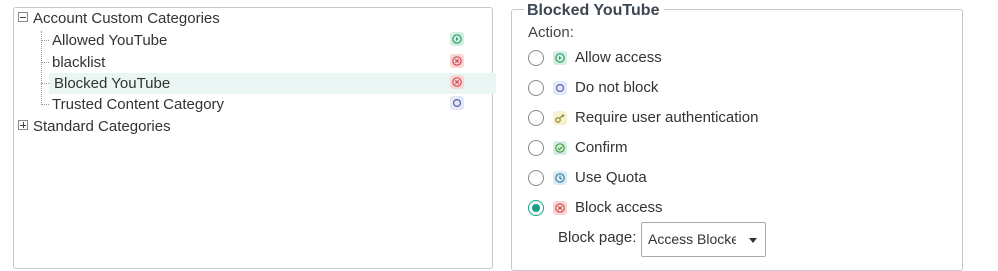 The image size is (998, 271). What do you see at coordinates (594, 10) in the screenshot?
I see `category-detail-title: Blocked YouTube` at bounding box center [594, 10].